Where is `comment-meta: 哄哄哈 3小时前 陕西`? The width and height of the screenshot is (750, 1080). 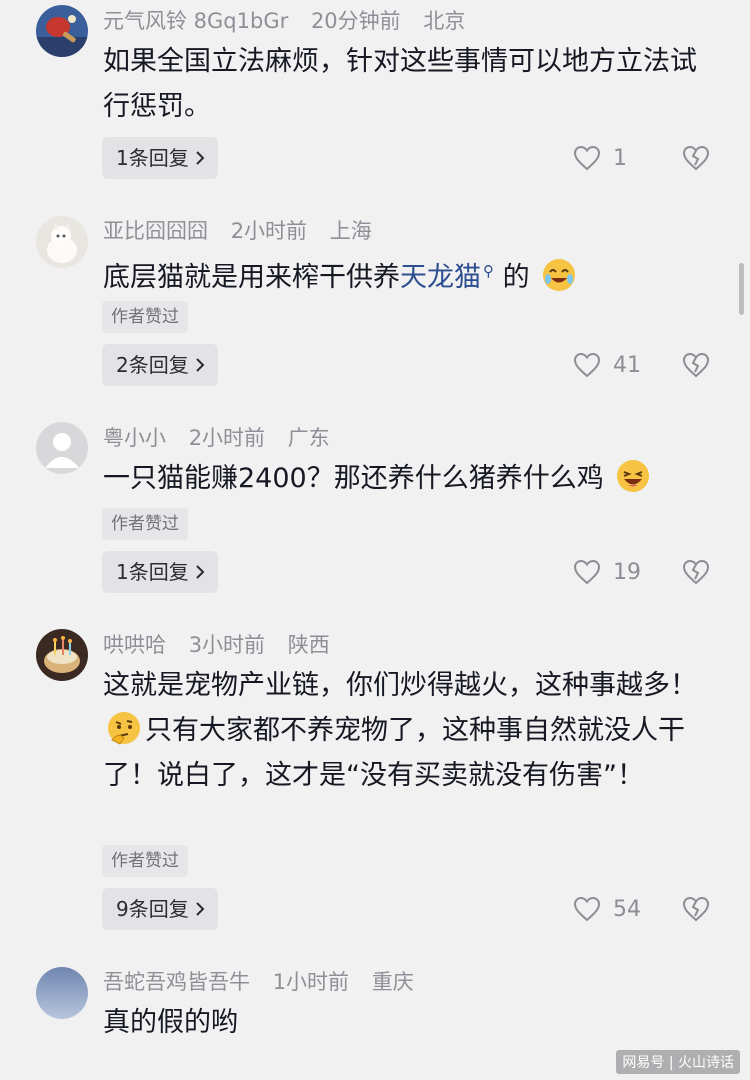 comment-meta: 哄哄哈 3小时前 陕西 is located at coordinates (224, 645).